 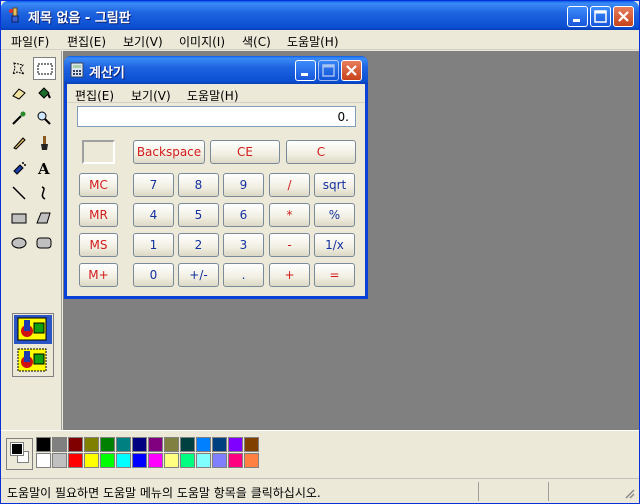 What do you see at coordinates (33, 329) in the screenshot?
I see `opaque-selection-option` at bounding box center [33, 329].